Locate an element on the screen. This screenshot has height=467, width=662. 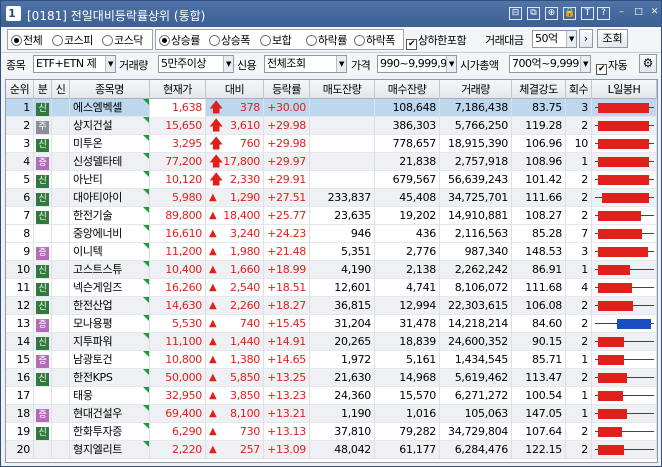
column-header: 체결강도 is located at coordinates (539, 89).